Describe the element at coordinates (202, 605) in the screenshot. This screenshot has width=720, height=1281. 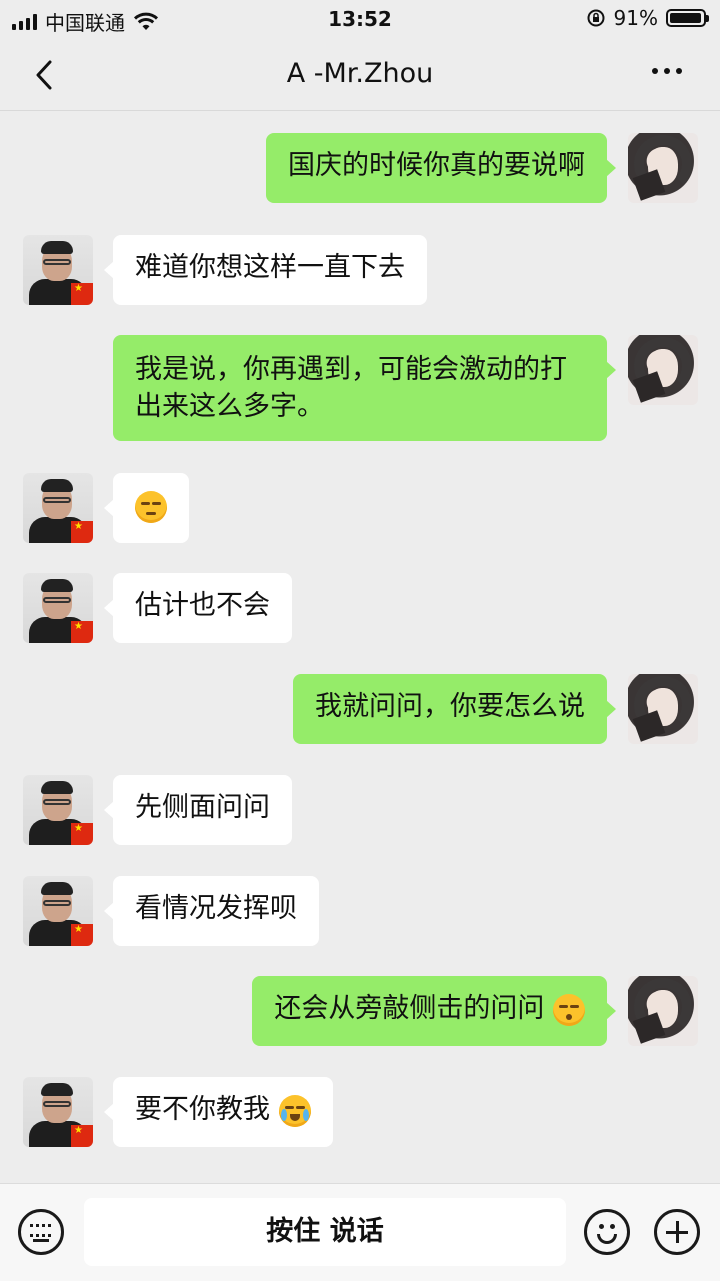
I see `message-text: 估计也不会` at that location.